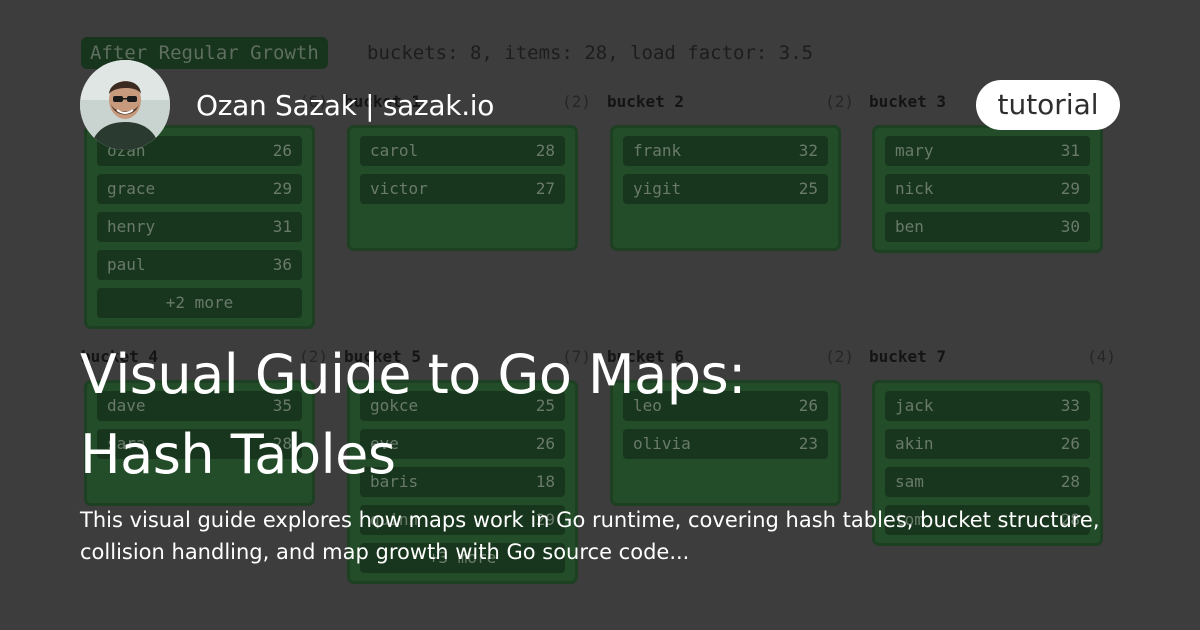 Image resolution: width=1200 pixels, height=630 pixels. What do you see at coordinates (394, 150) in the screenshot?
I see `entry-key: carol` at bounding box center [394, 150].